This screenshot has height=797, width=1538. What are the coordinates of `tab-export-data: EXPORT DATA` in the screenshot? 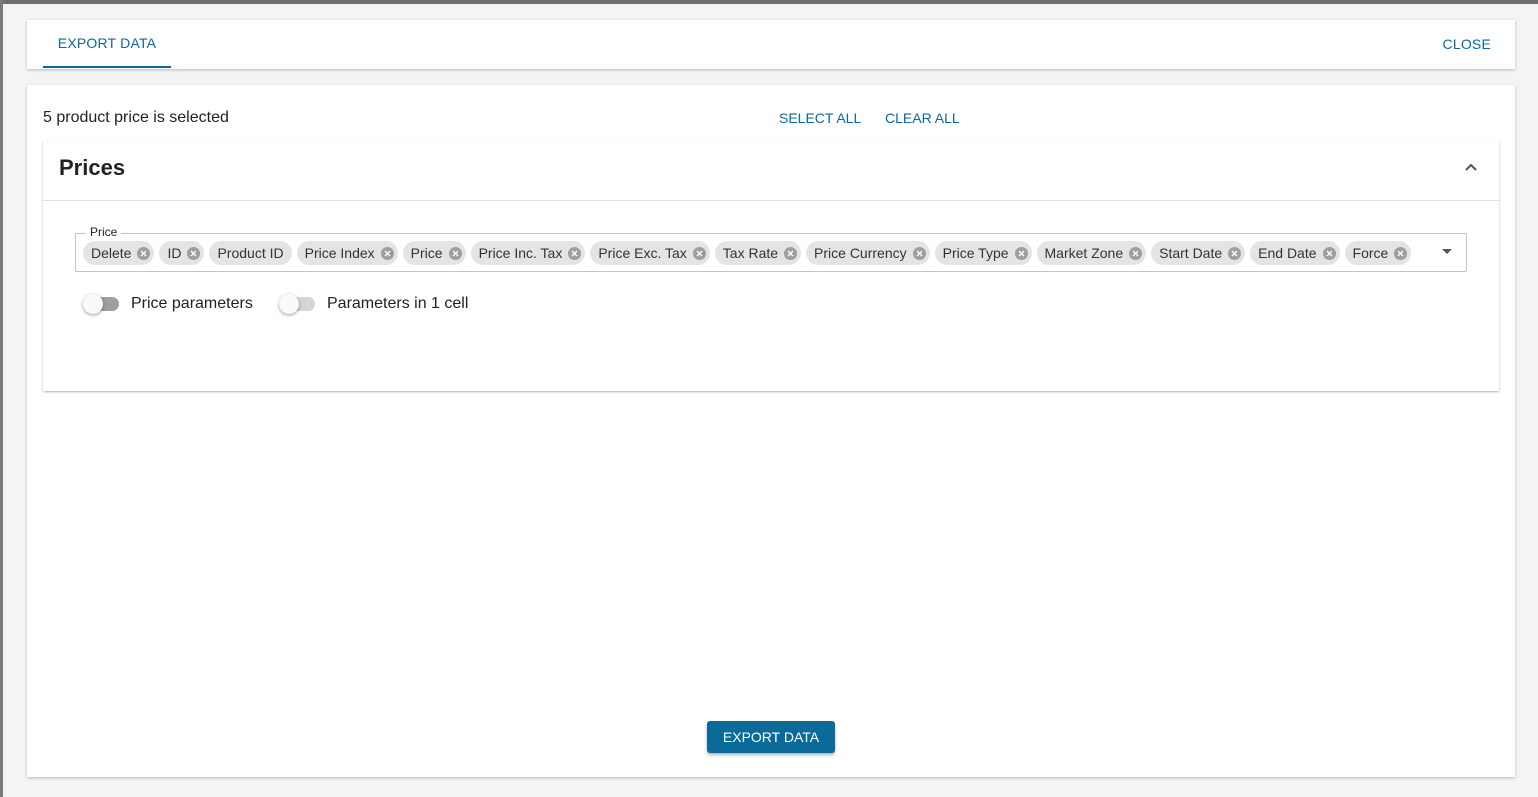 It's located at (107, 44).